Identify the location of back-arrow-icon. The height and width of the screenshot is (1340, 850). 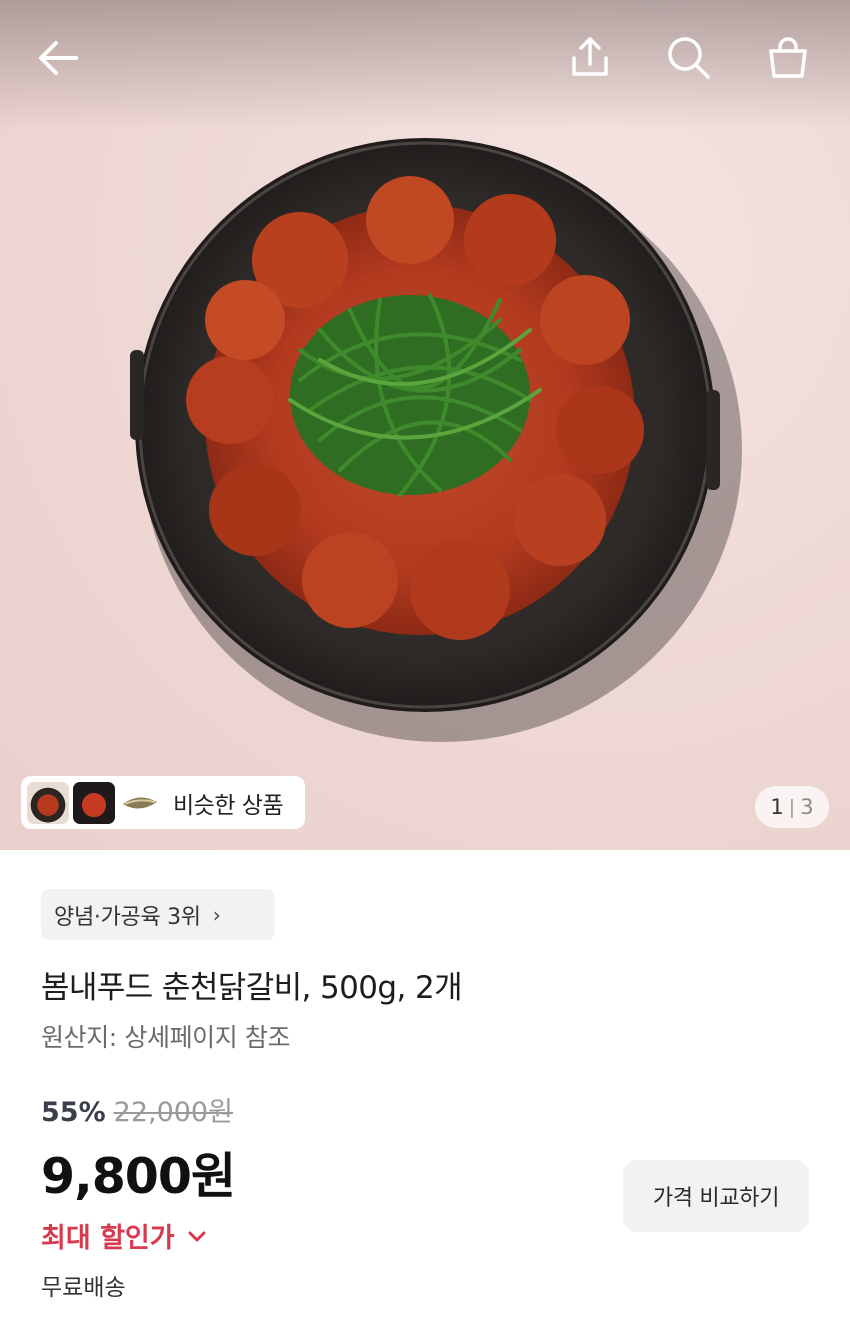
(58, 58).